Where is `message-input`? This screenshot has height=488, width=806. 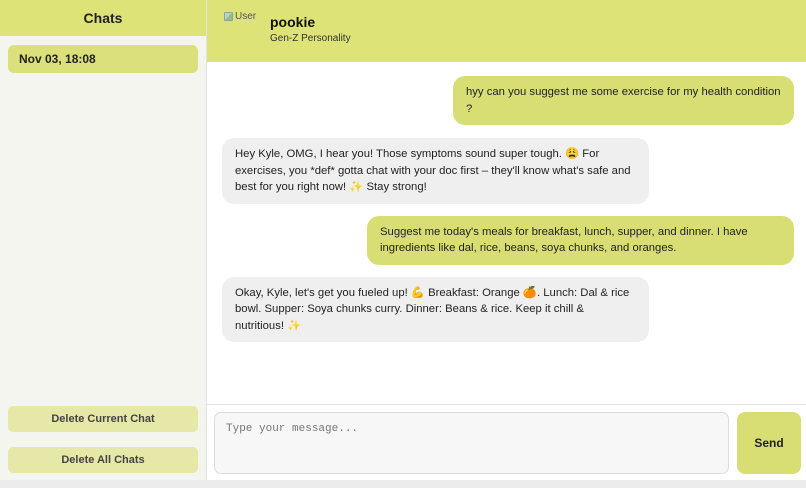 message-input is located at coordinates (471, 442).